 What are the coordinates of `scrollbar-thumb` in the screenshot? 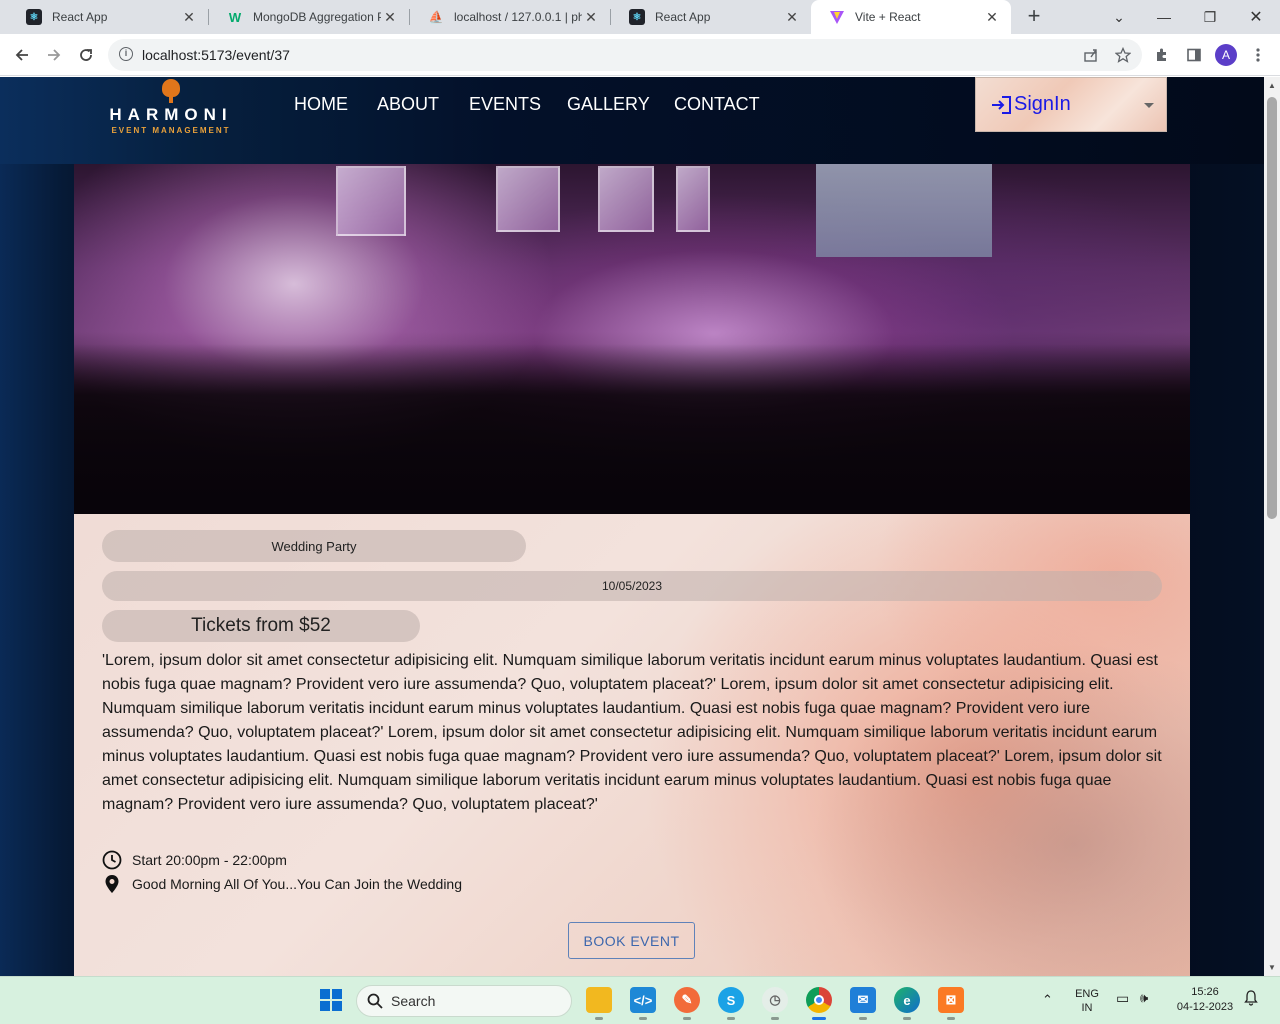 It's located at (1272, 308).